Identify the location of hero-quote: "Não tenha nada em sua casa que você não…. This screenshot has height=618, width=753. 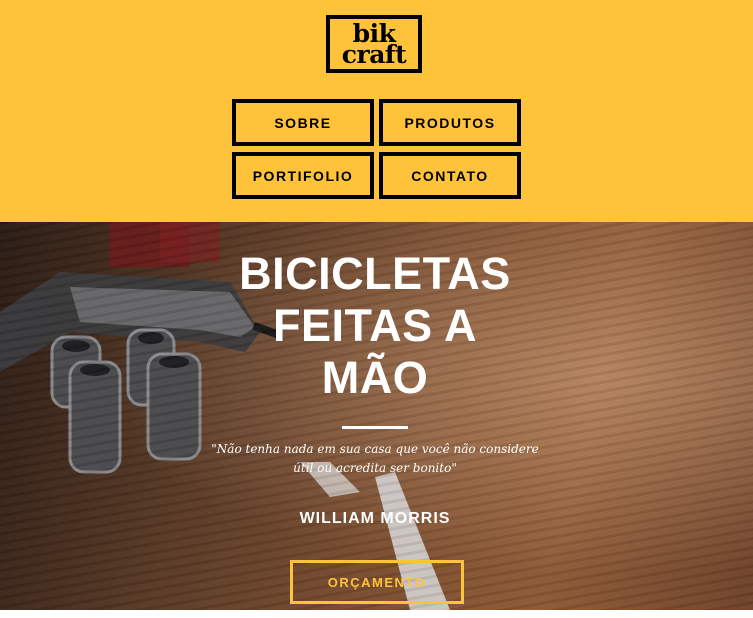
(375, 458).